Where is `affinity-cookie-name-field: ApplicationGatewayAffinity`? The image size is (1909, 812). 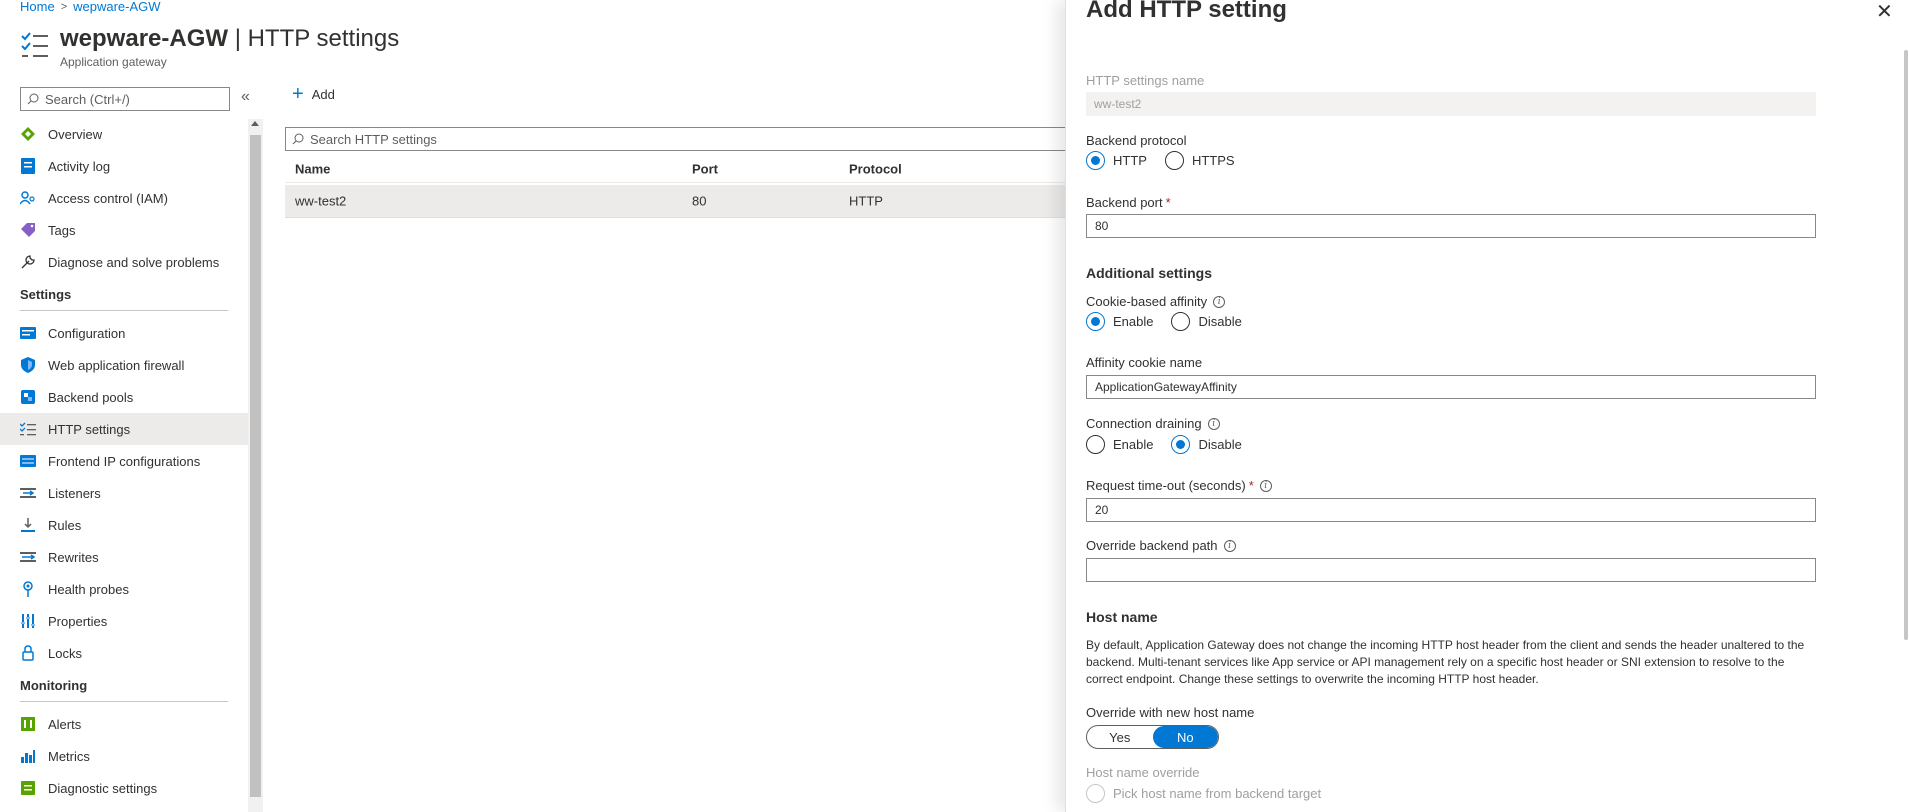
affinity-cookie-name-field: ApplicationGatewayAffinity is located at coordinates (1451, 387).